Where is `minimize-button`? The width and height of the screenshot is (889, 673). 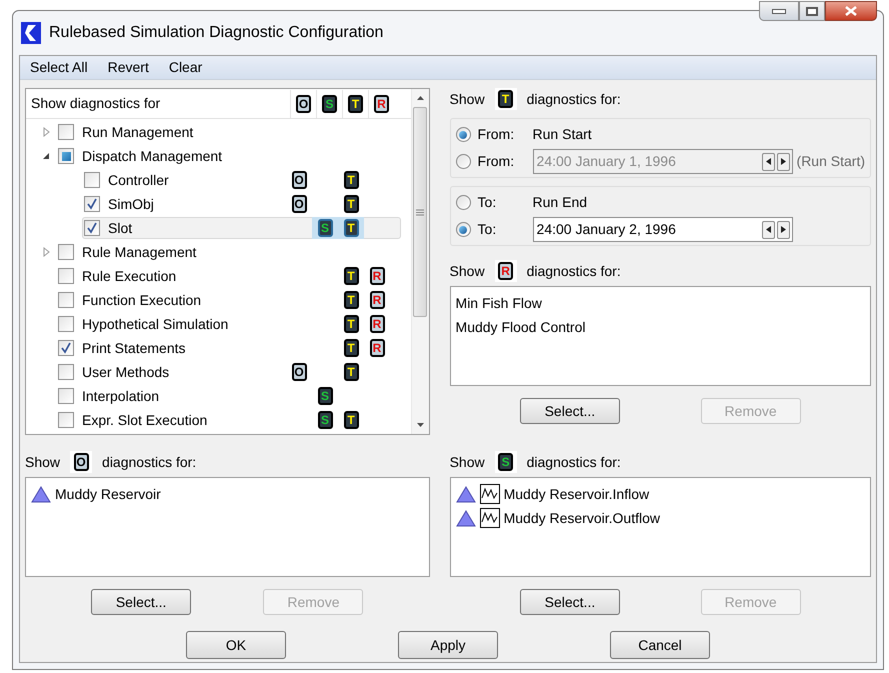
minimize-button is located at coordinates (779, 11).